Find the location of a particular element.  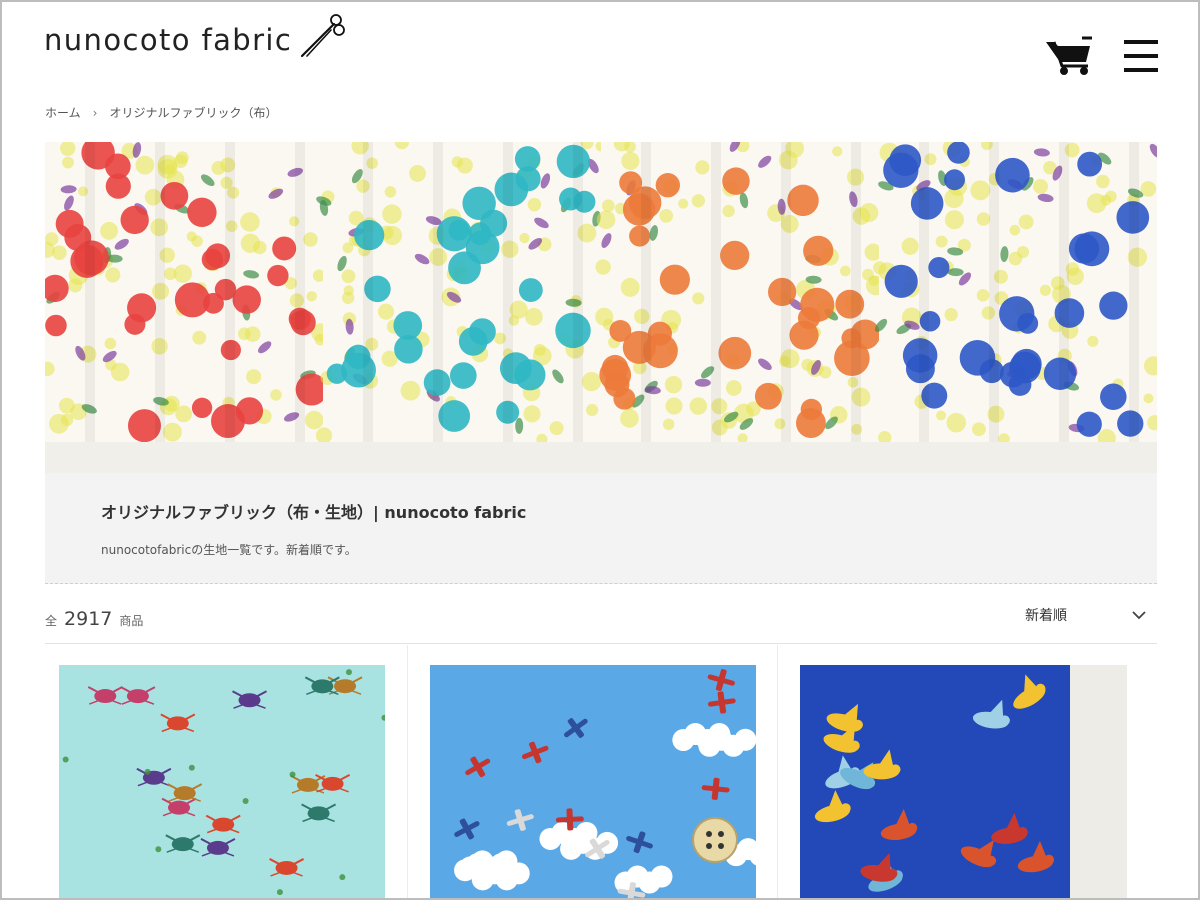

sort-label: 新着順 is located at coordinates (1046, 616).